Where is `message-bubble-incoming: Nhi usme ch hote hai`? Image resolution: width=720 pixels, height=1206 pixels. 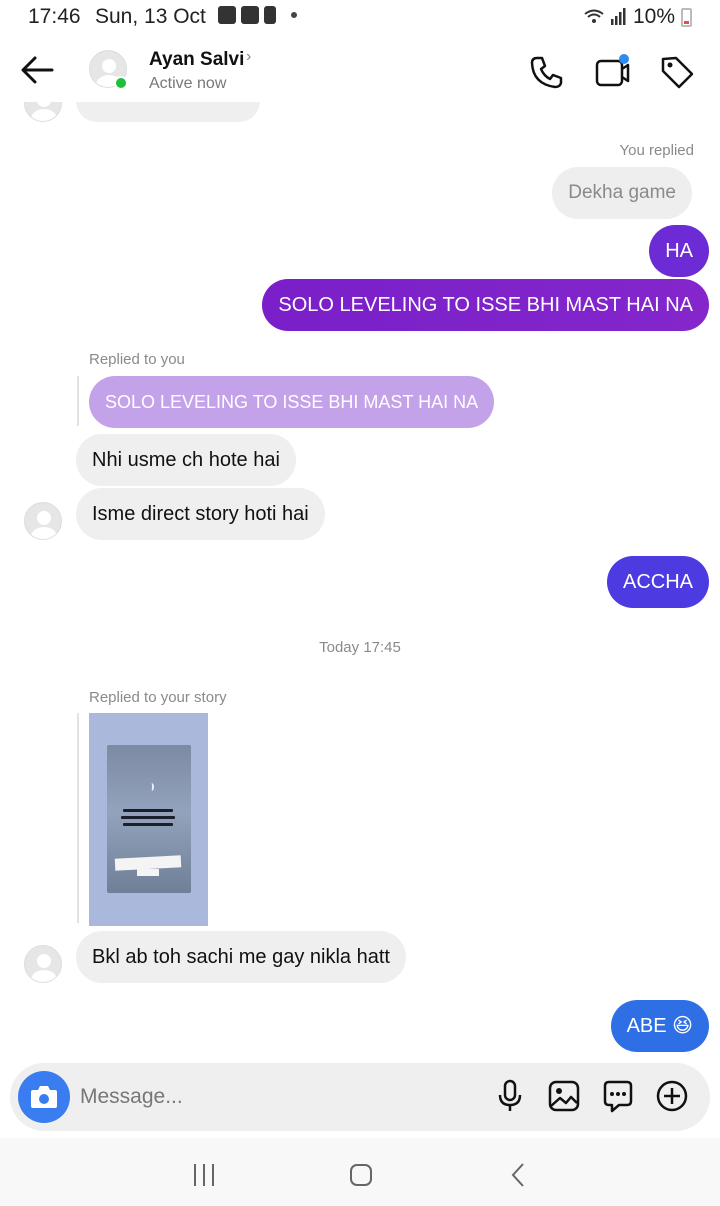 message-bubble-incoming: Nhi usme ch hote hai is located at coordinates (186, 460).